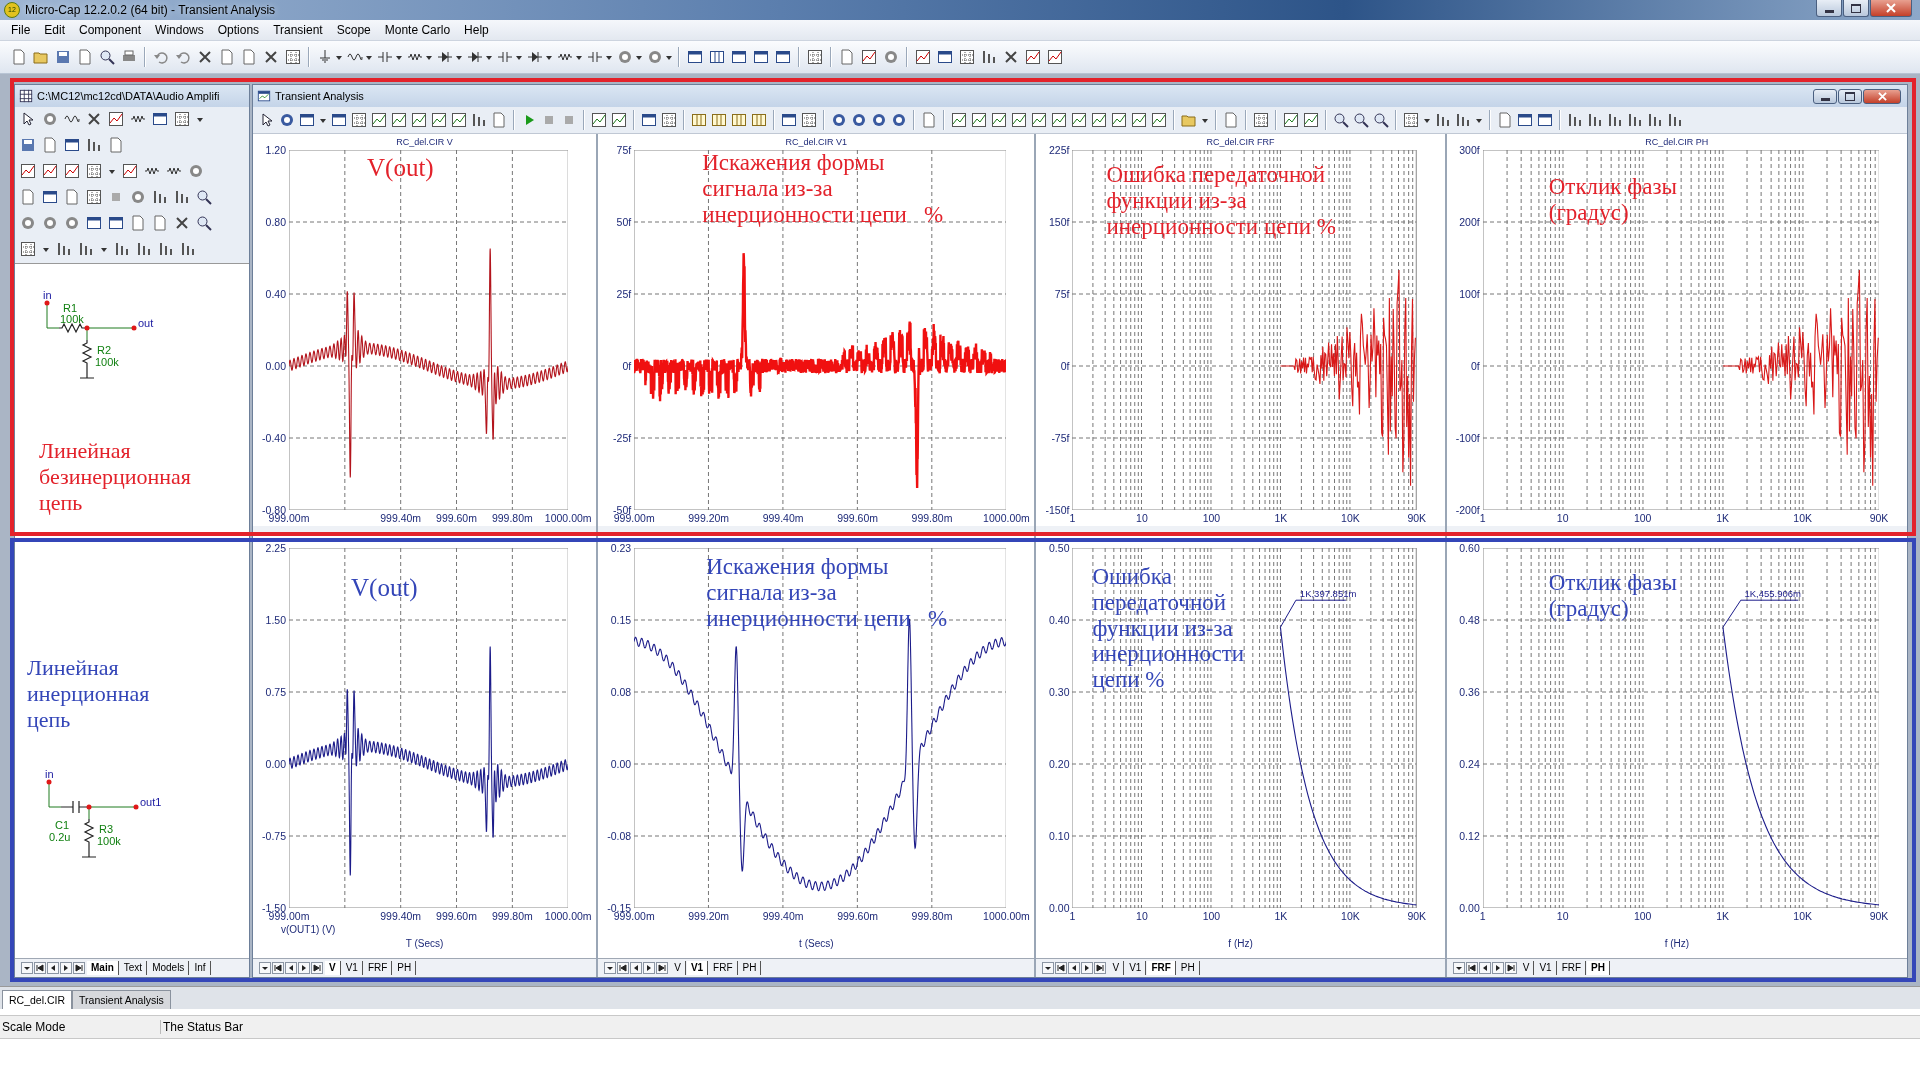 Image resolution: width=1920 pixels, height=1080 pixels. Describe the element at coordinates (37, 999) in the screenshot. I see `document-tab: RC_del.CIR` at that location.